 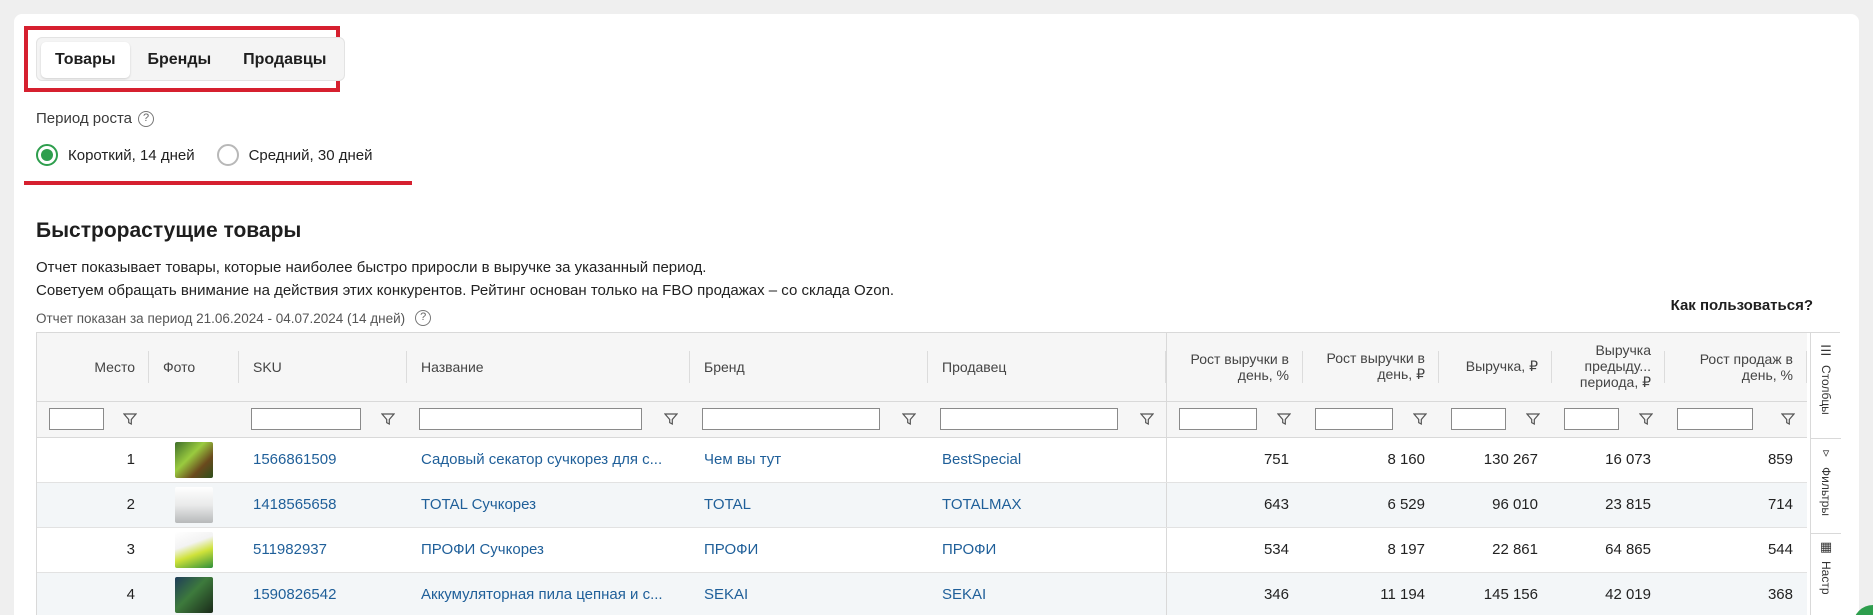 What do you see at coordinates (1608, 367) in the screenshot?
I see `col-header-prev-revenue: Выручка предыду... периода, ₽` at bounding box center [1608, 367].